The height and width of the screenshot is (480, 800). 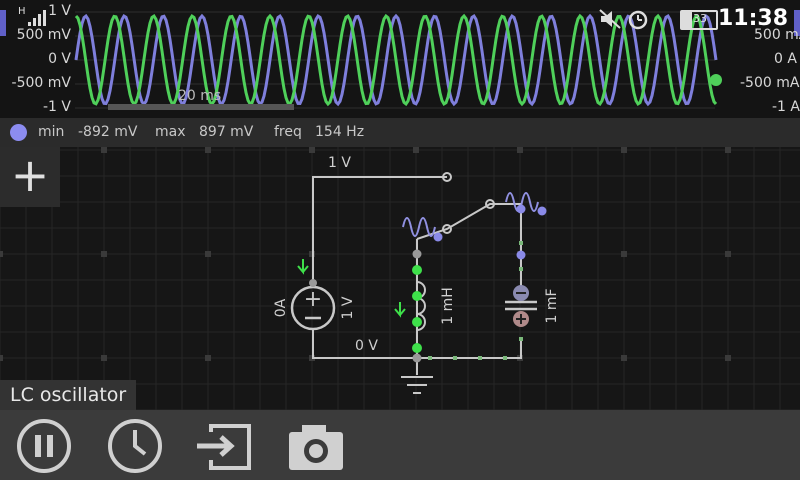 What do you see at coordinates (552, 305) in the screenshot?
I see `capacitor-label: 1 mF` at bounding box center [552, 305].